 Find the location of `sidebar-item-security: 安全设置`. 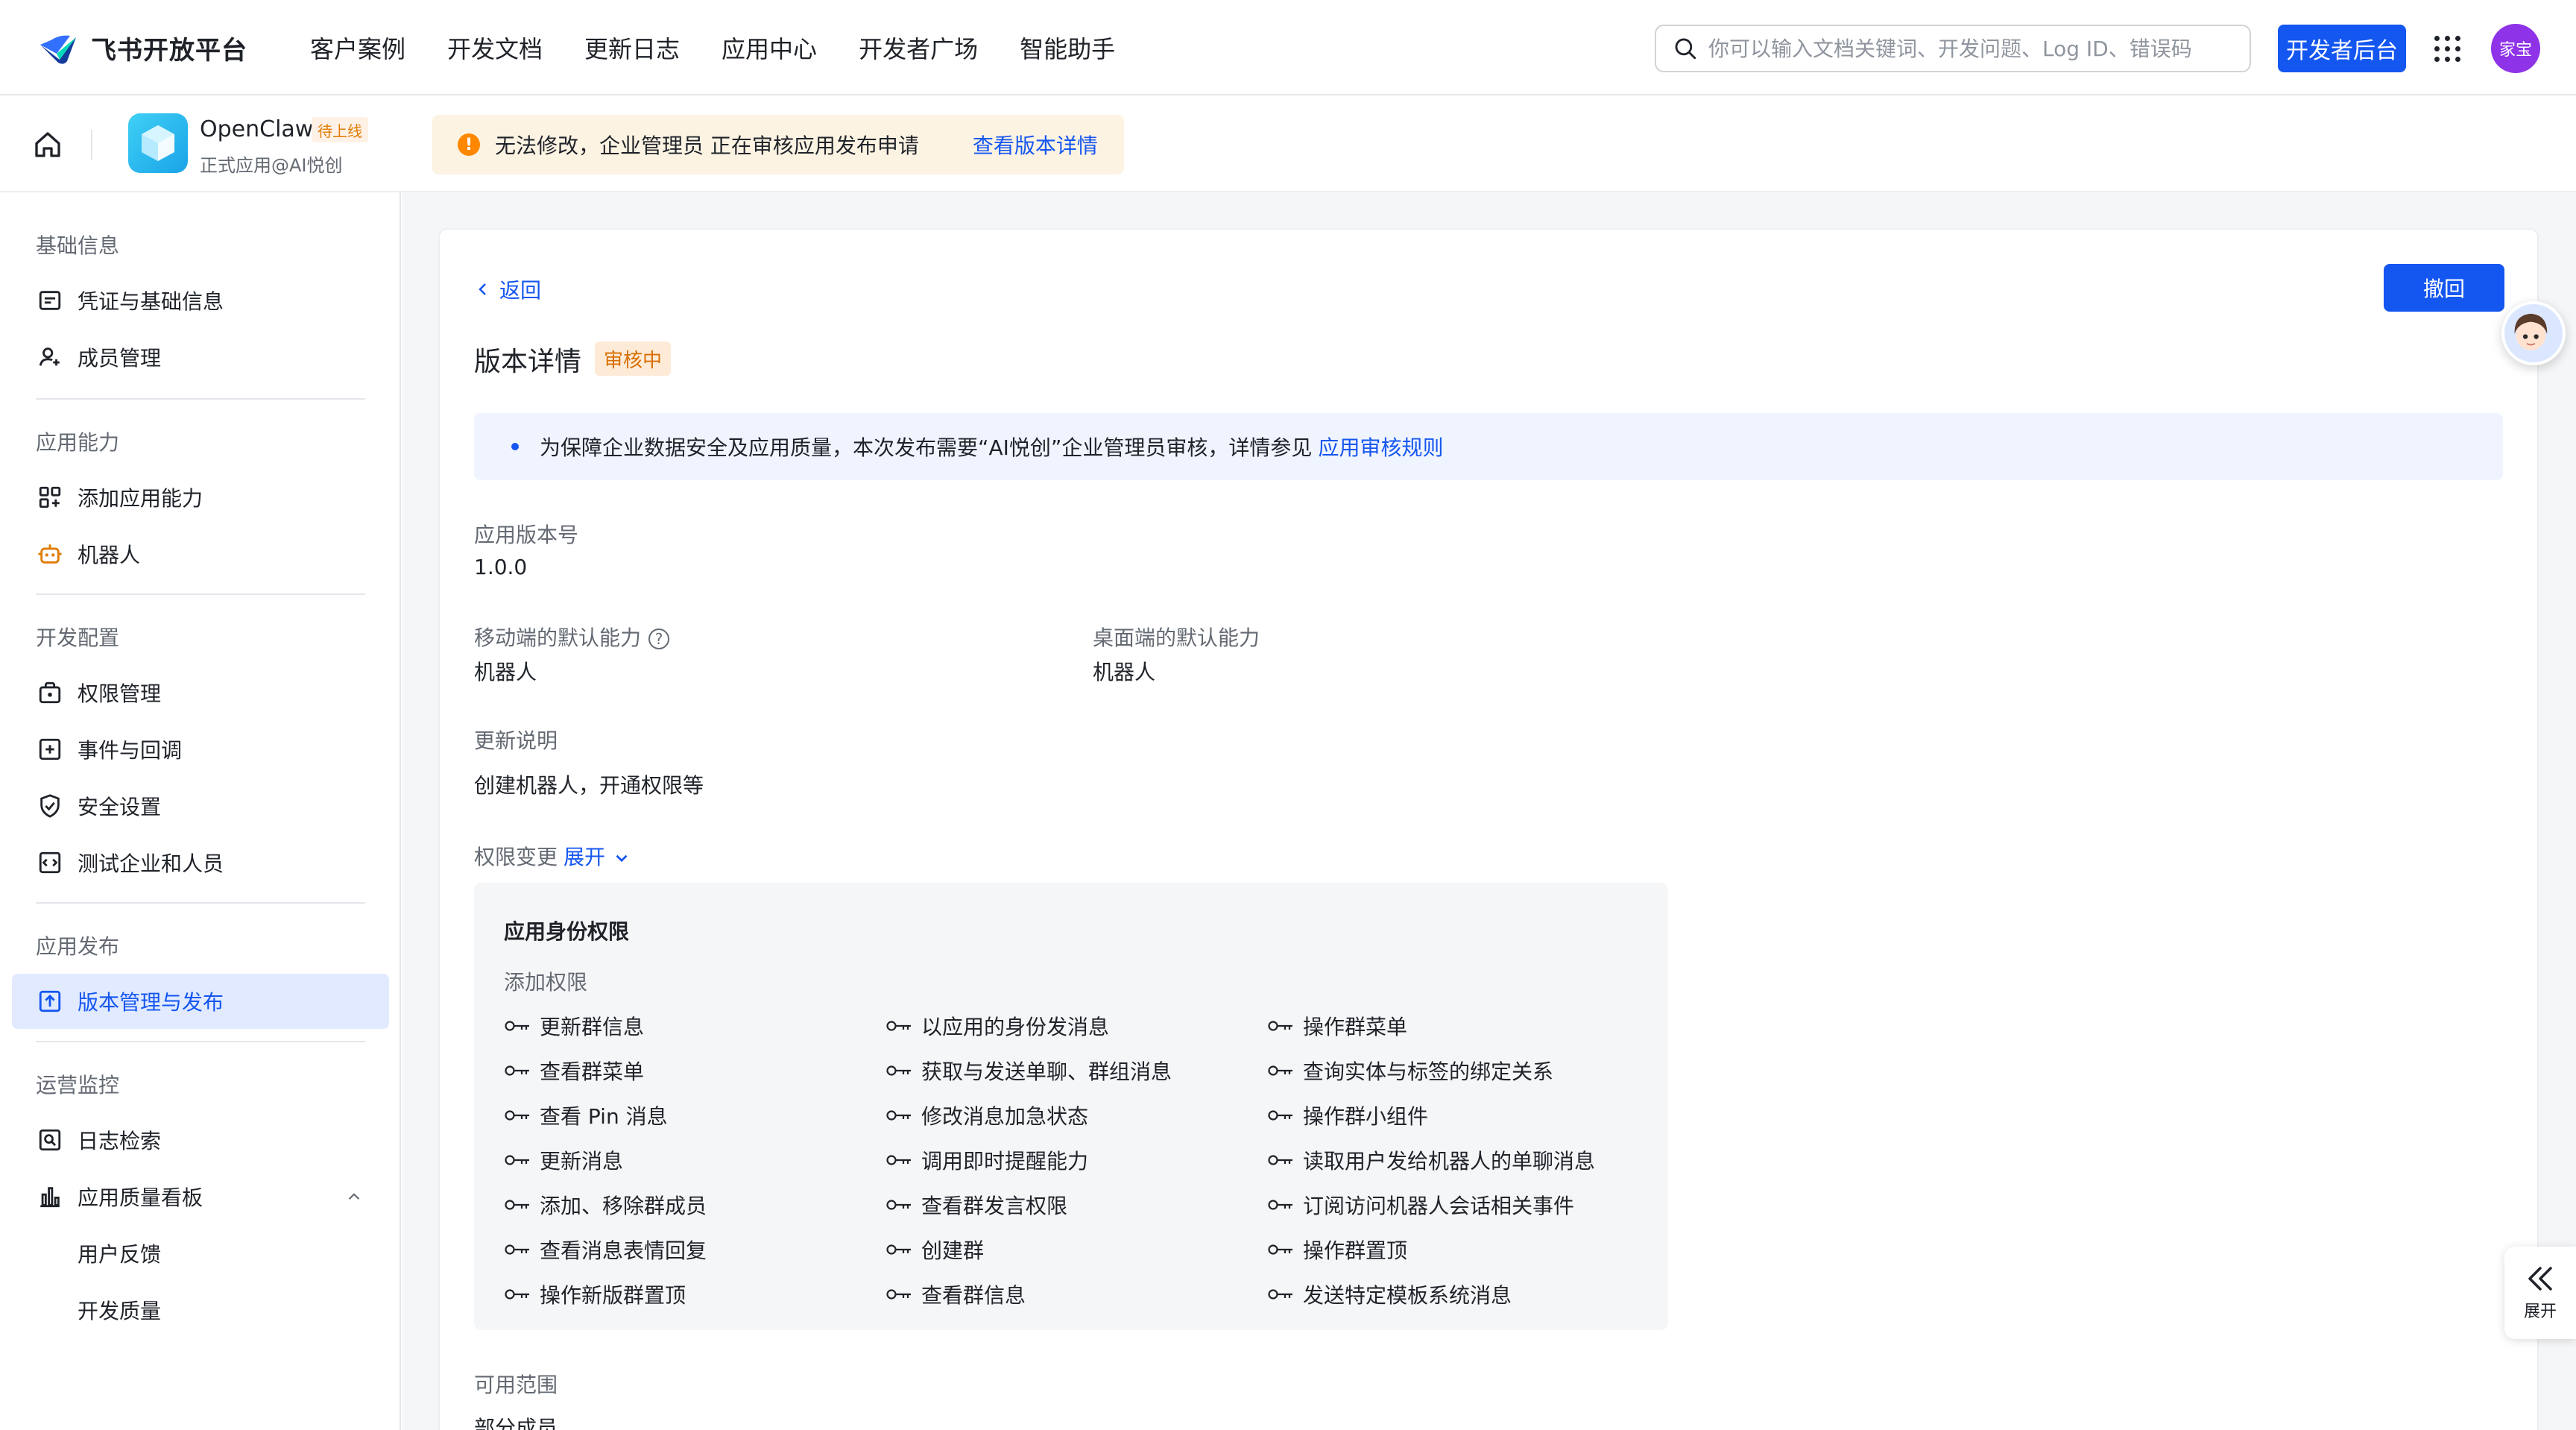

sidebar-item-security: 安全设置 is located at coordinates (201, 806).